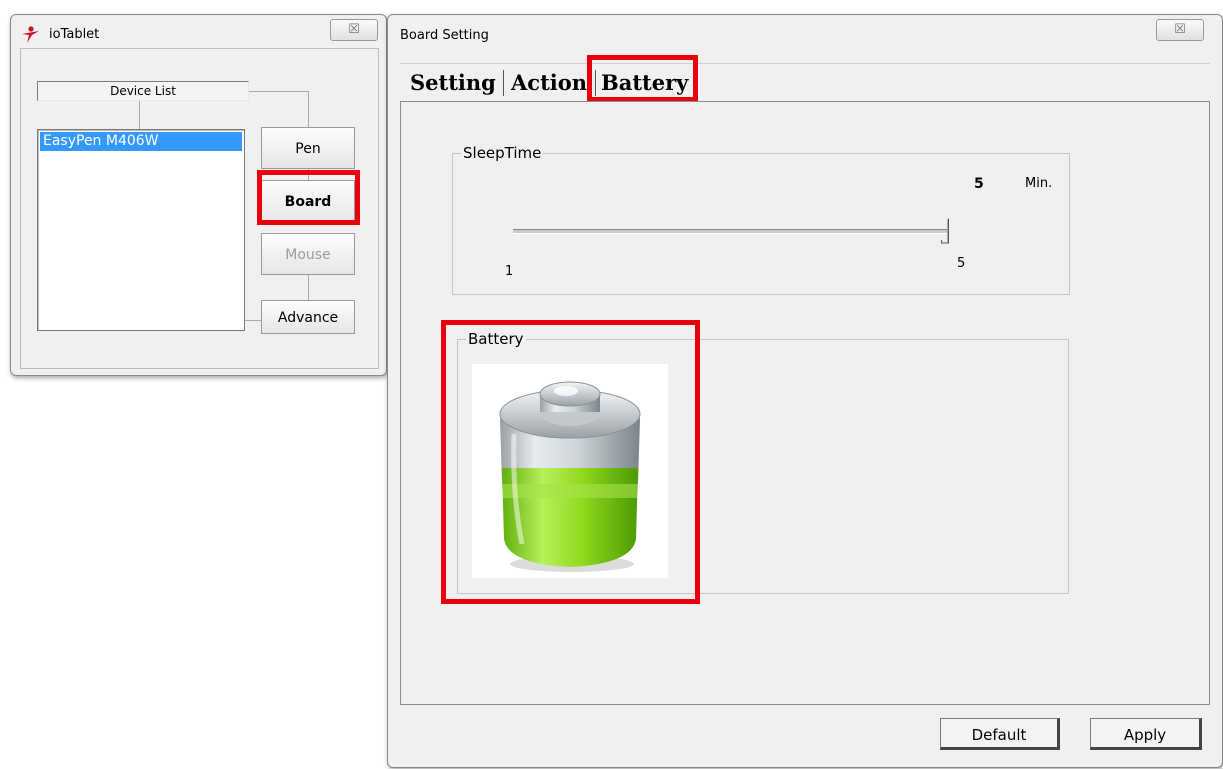  I want to click on sleeptime-value: 5, so click(979, 184).